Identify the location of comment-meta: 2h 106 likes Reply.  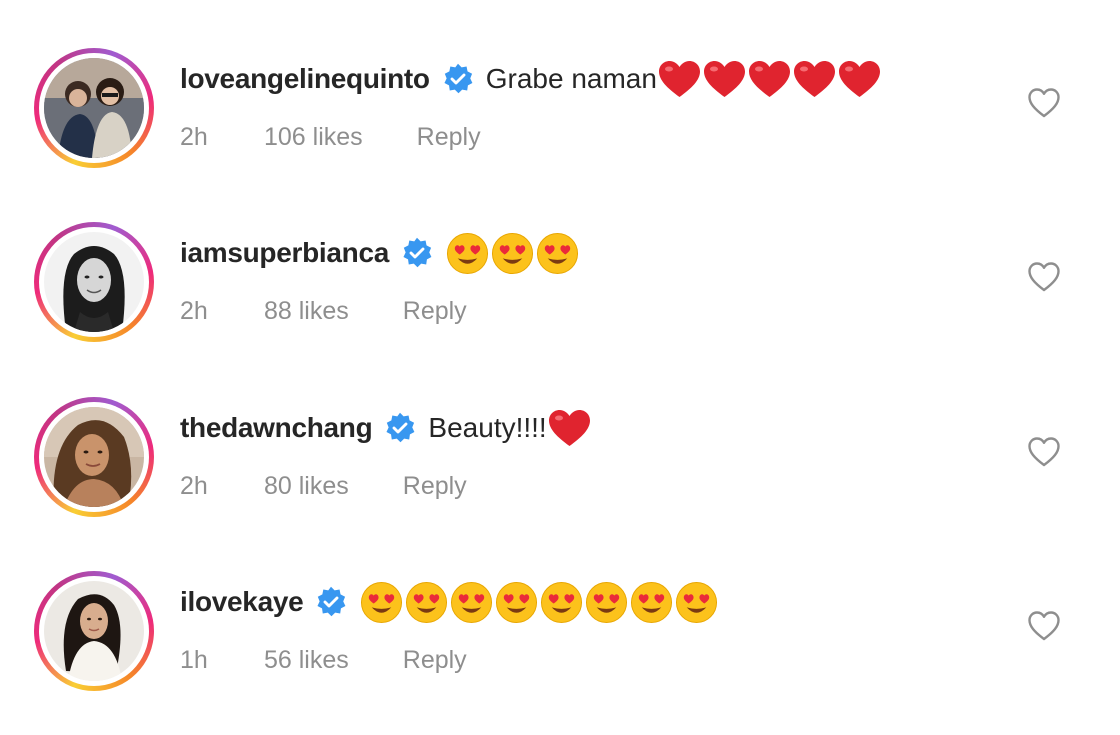
(330, 137).